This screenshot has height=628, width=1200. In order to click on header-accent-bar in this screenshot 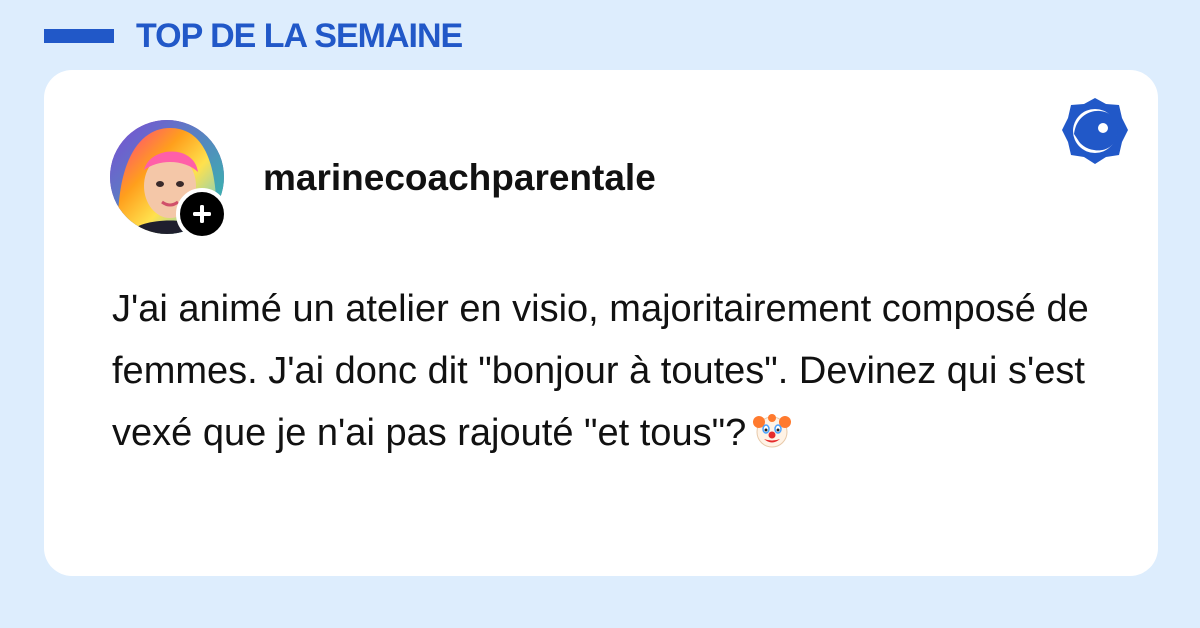, I will do `click(79, 36)`.